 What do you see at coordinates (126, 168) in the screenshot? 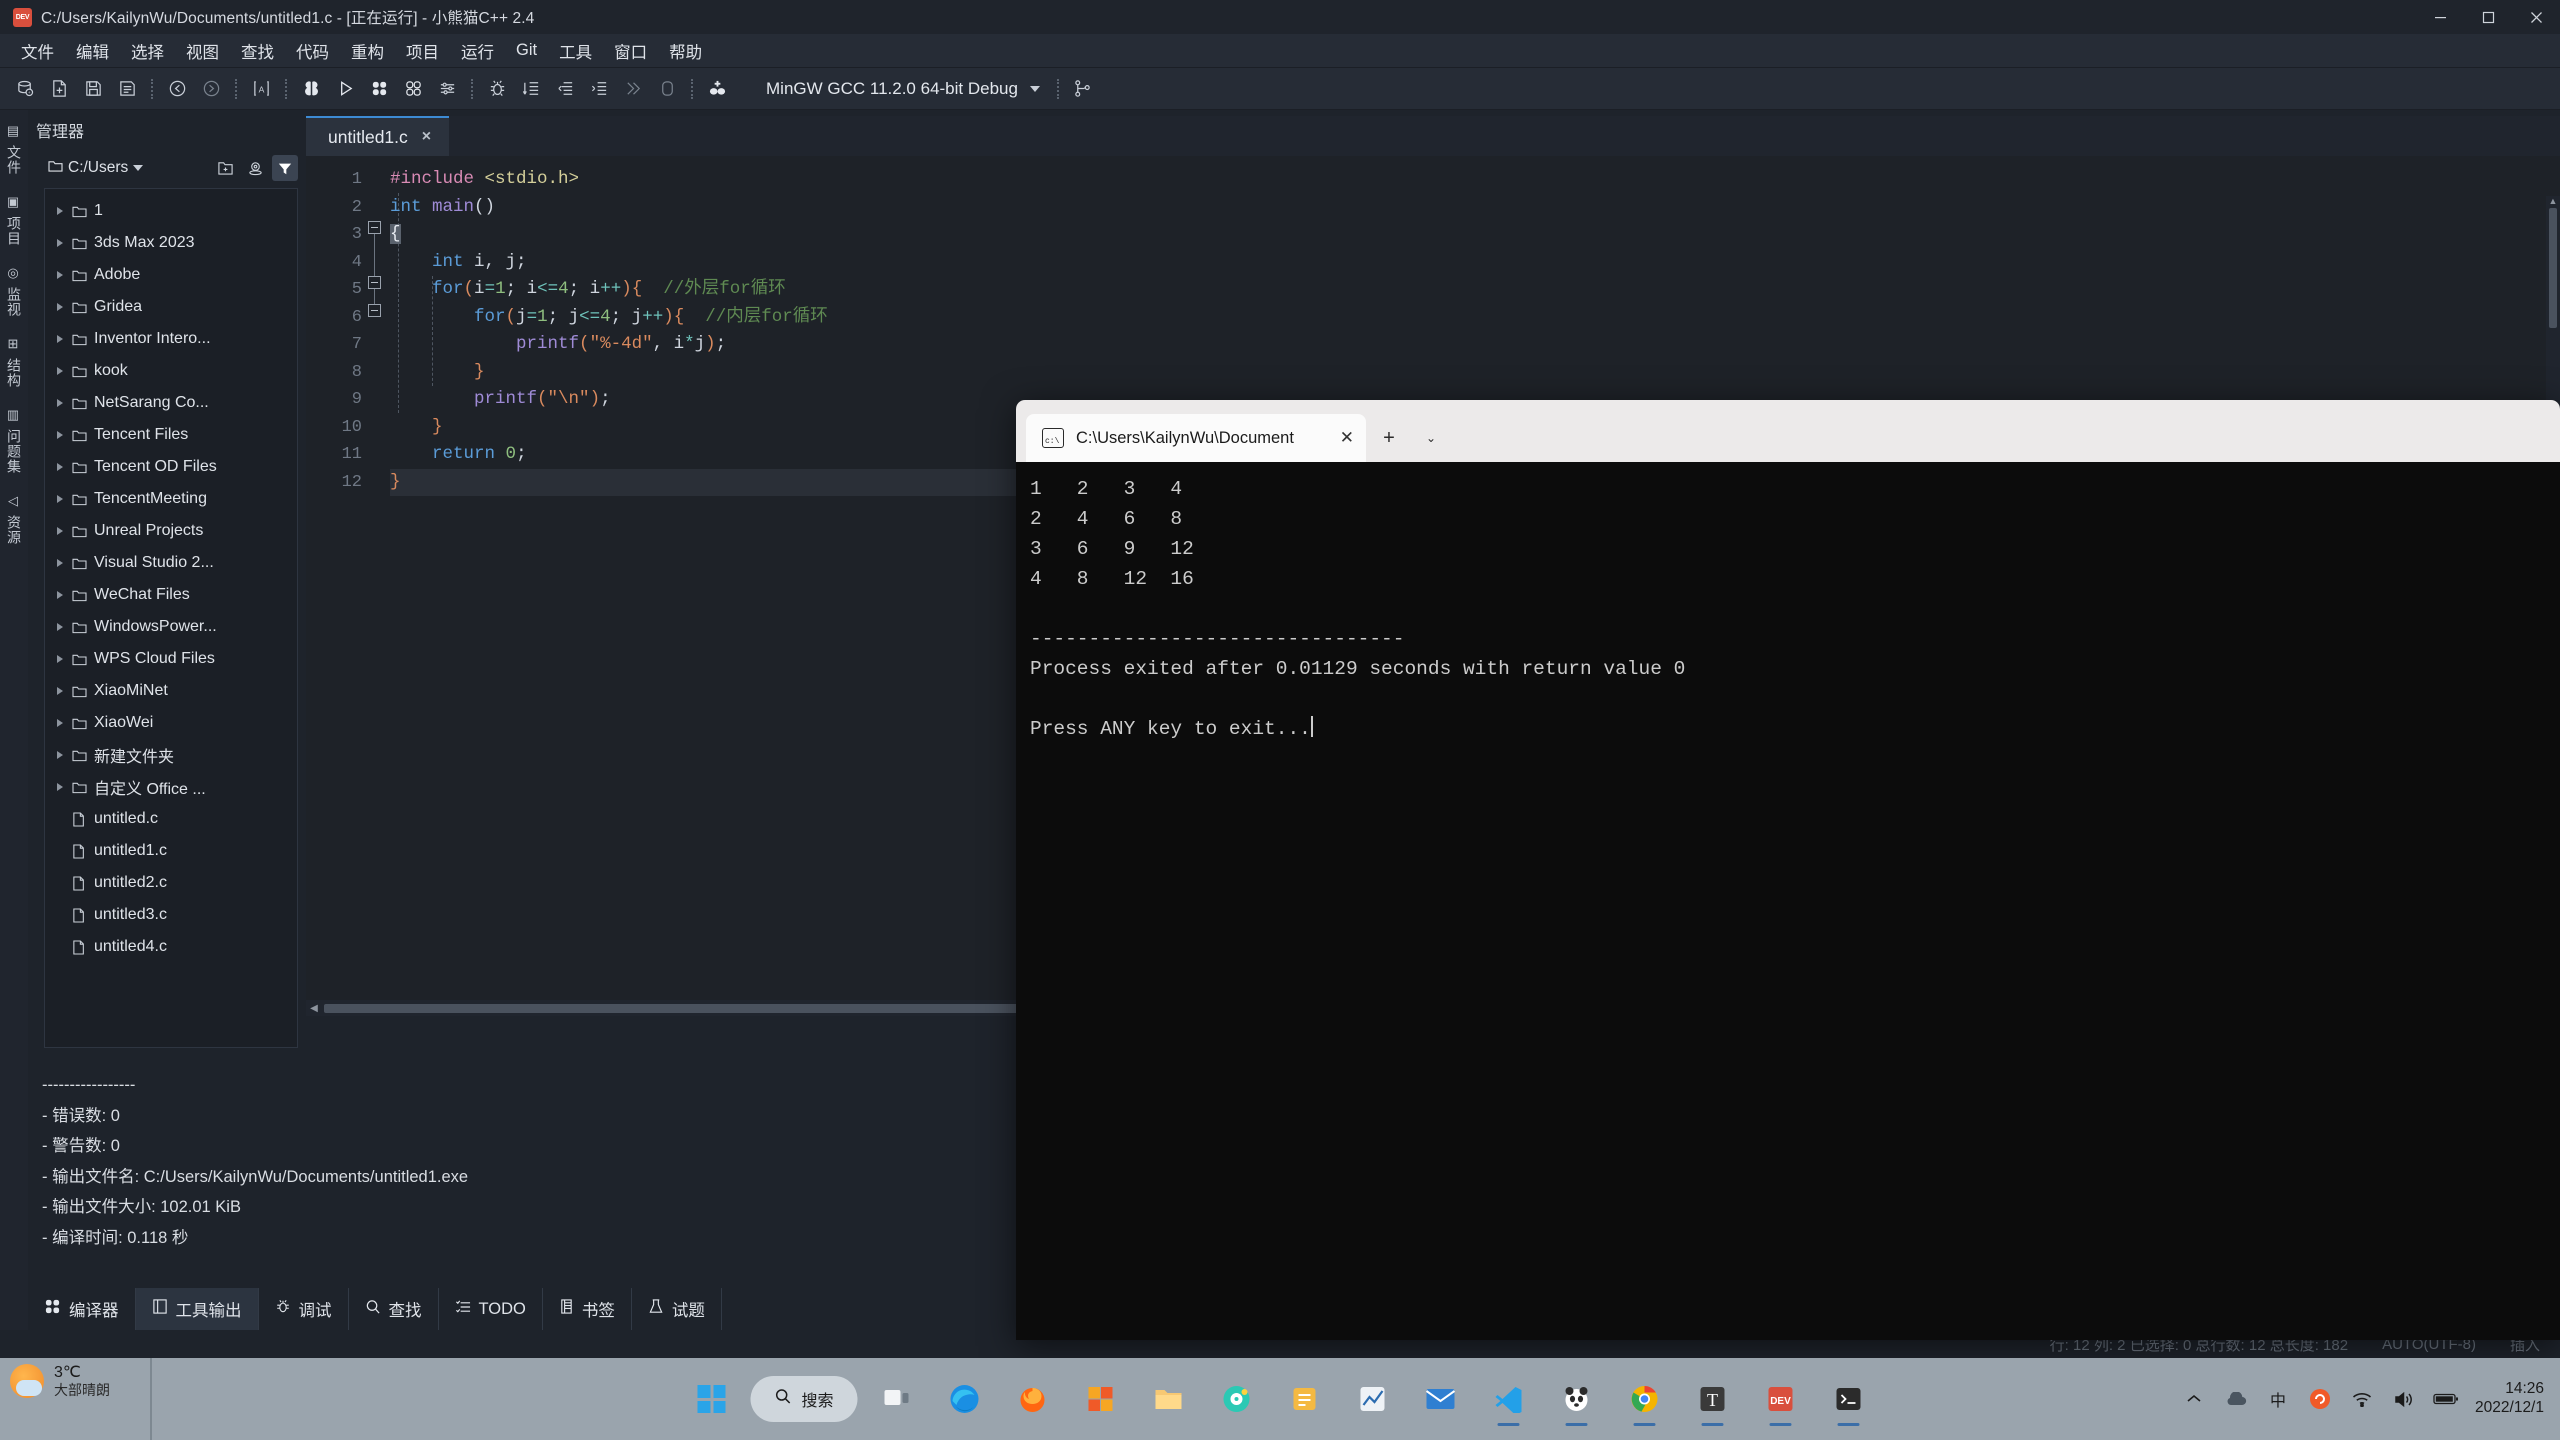
I see `path-combo: C:/Users` at bounding box center [126, 168].